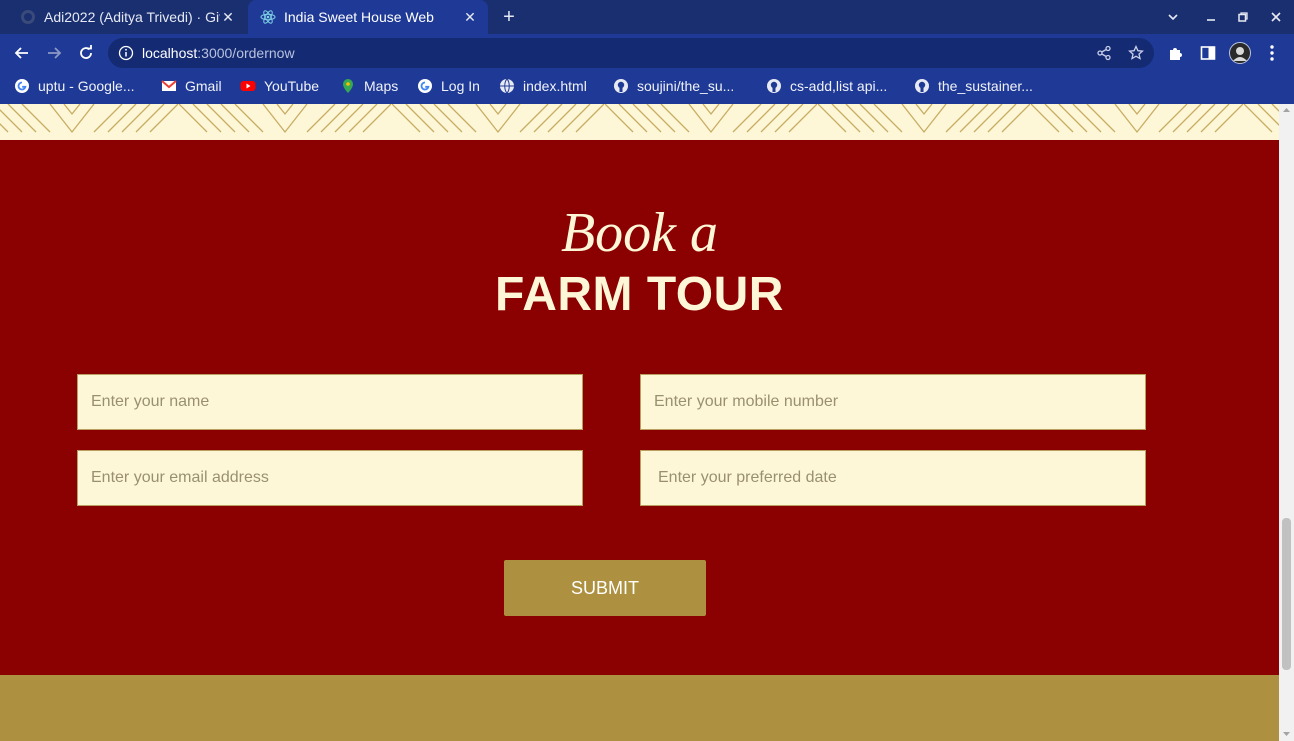 The width and height of the screenshot is (1294, 741). Describe the element at coordinates (86, 53) in the screenshot. I see `reload-icon` at that location.